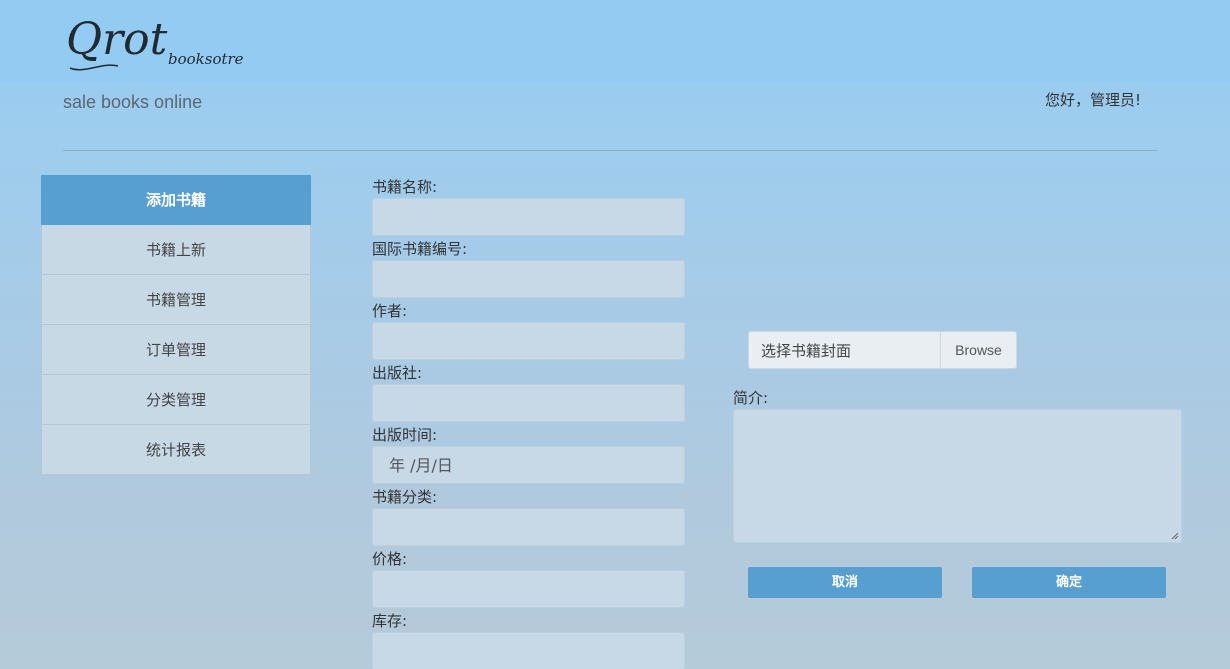 The image size is (1230, 669). I want to click on logo-main-text: Qrot, so click(117, 39).